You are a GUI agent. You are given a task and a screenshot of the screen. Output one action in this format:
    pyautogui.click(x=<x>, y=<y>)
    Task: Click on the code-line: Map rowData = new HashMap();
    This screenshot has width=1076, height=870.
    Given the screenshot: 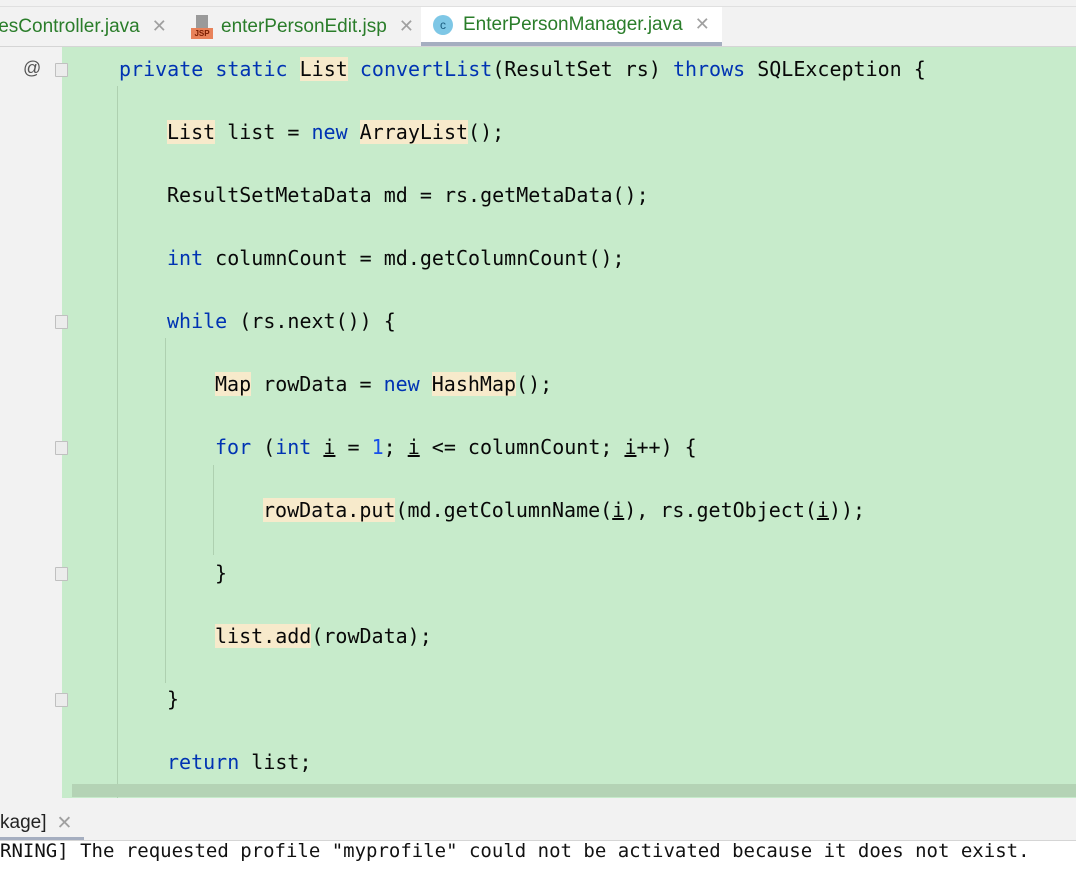 What is the action you would take?
    pyautogui.click(x=383, y=384)
    